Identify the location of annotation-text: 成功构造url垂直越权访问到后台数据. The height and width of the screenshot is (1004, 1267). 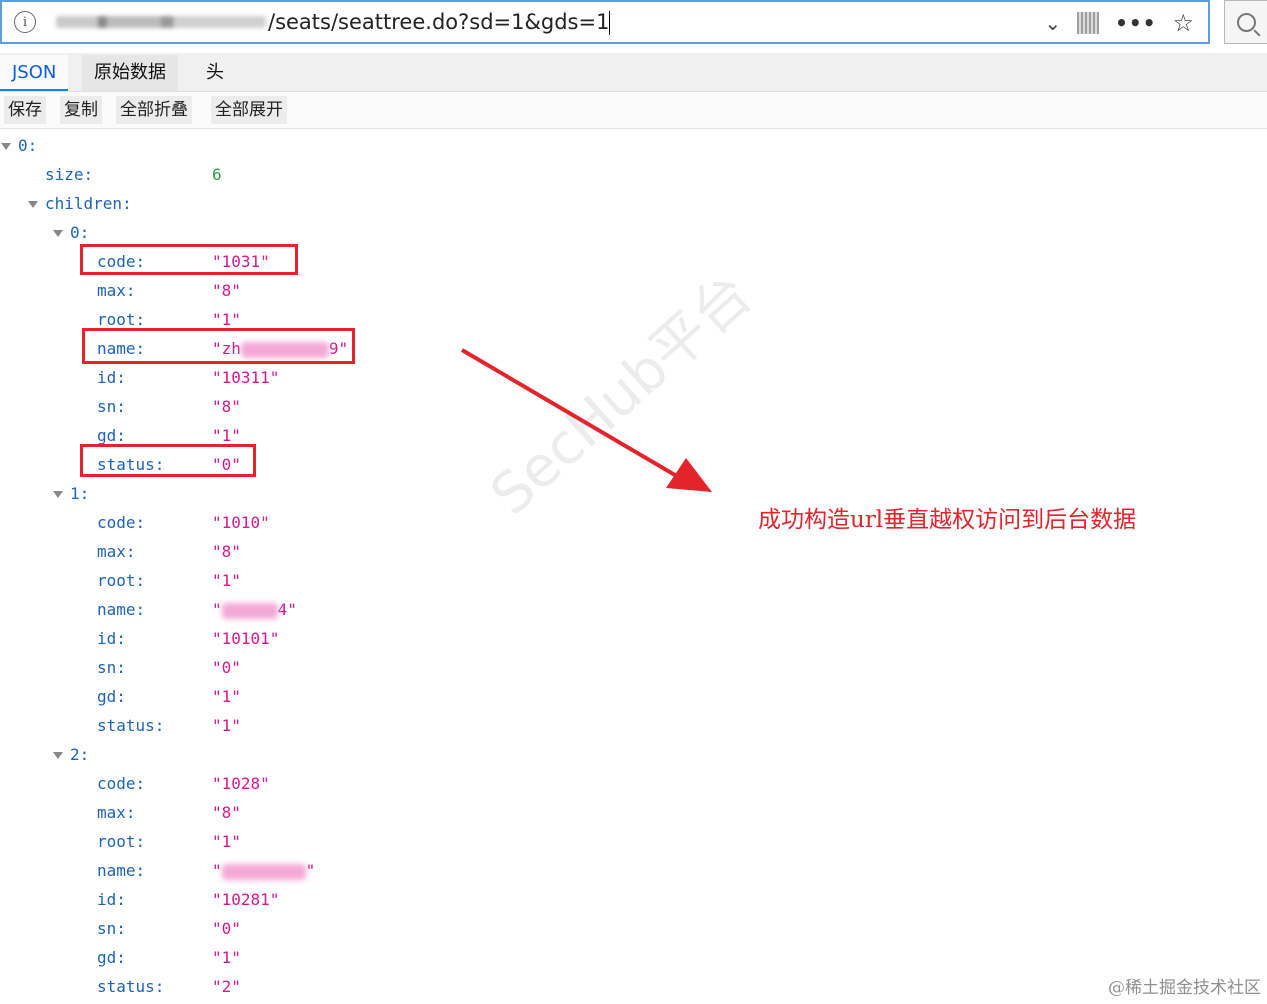
(947, 520).